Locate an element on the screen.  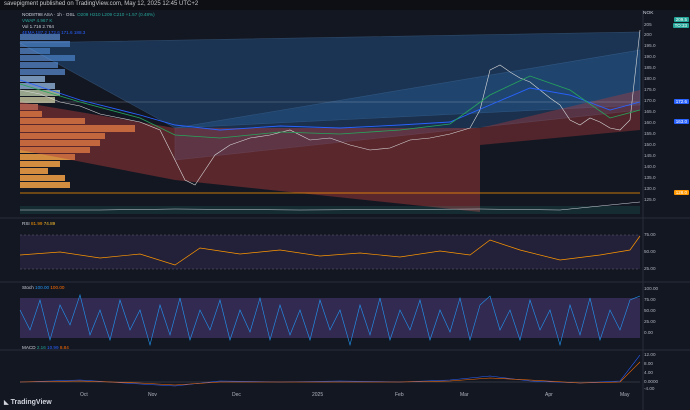
time-tick: 2025 is located at coordinates (318, 395).